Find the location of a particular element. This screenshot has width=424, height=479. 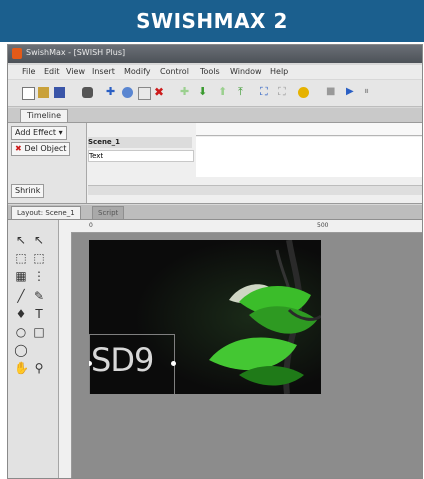

add-scene-icon: ✚ is located at coordinates (185, 91).